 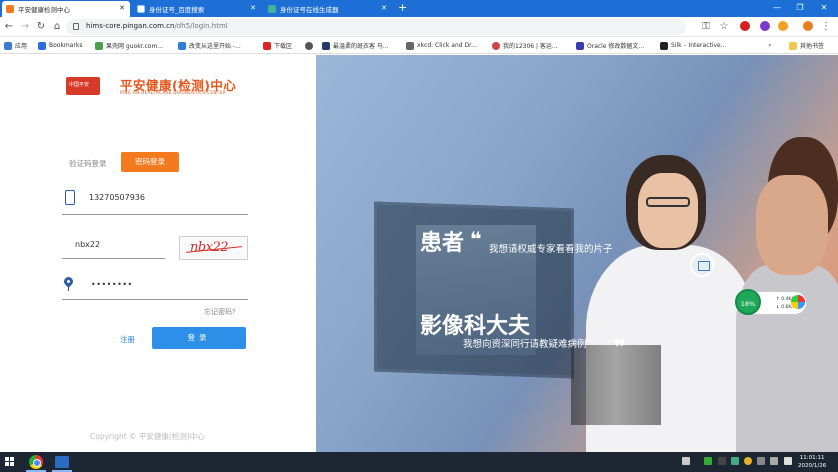 What do you see at coordinates (376, 27) in the screenshot?
I see `address-bar: hims-core.pingan.com.cn/dh5/login.html` at bounding box center [376, 27].